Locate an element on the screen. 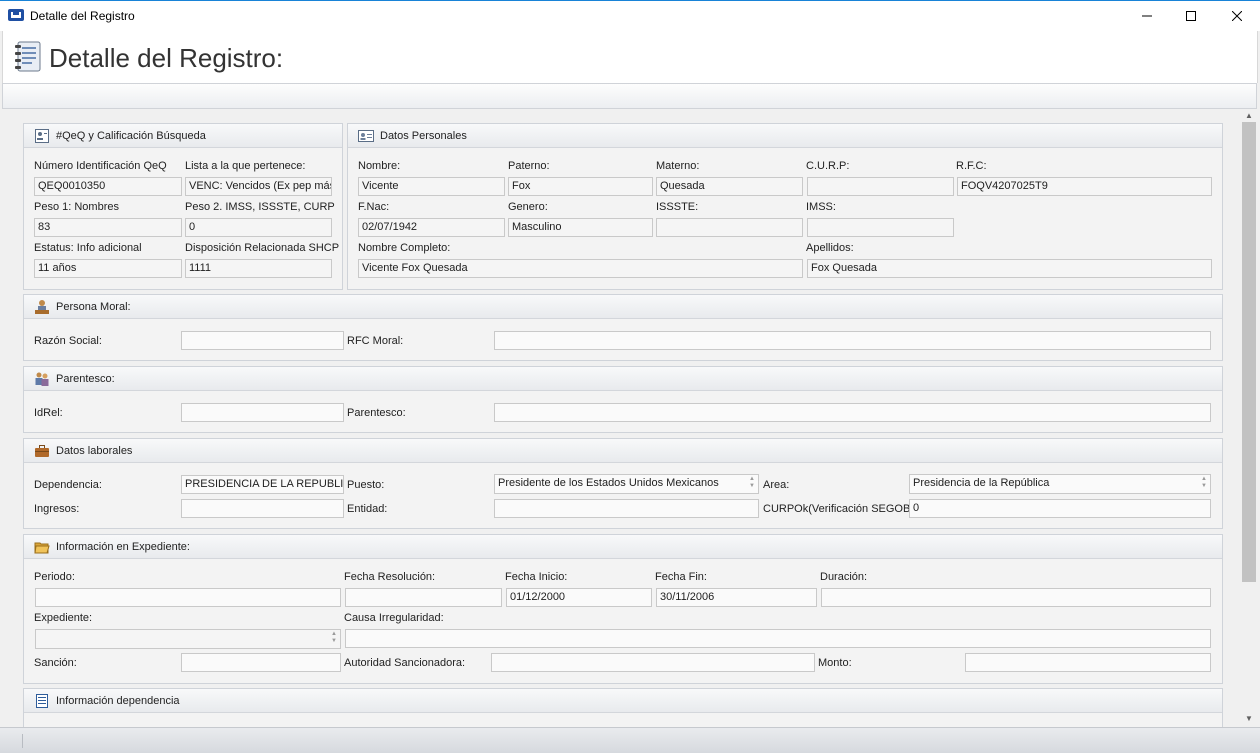 This screenshot has width=1260, height=753. puesto-label: Puesto: is located at coordinates (366, 485).